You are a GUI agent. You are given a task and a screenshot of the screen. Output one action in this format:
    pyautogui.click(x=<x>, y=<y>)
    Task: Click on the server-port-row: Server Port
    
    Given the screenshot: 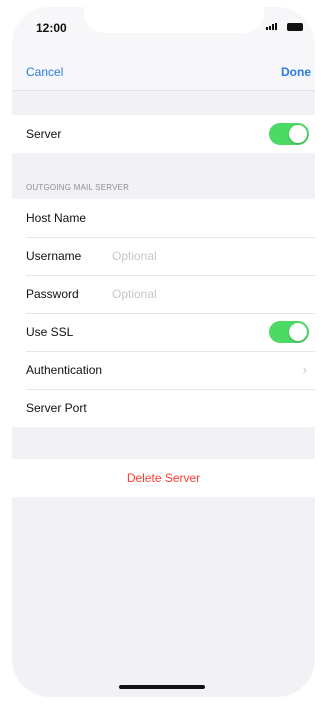 What is the action you would take?
    pyautogui.click(x=163, y=408)
    